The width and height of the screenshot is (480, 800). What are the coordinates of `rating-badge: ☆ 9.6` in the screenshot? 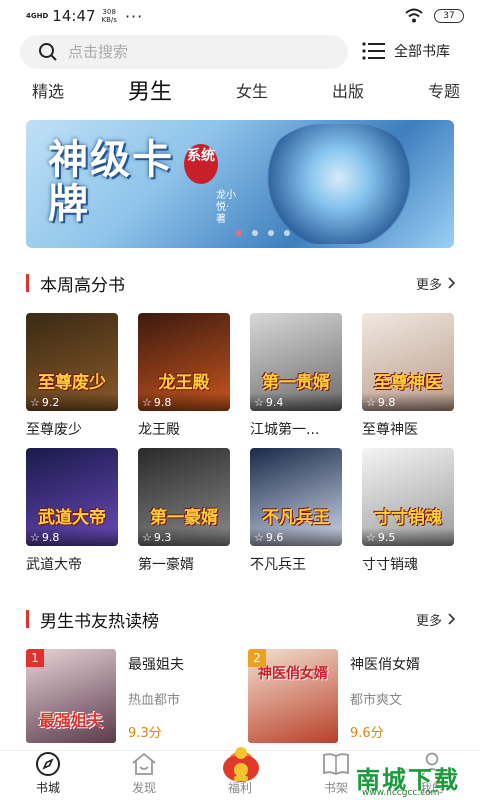 It's located at (296, 537).